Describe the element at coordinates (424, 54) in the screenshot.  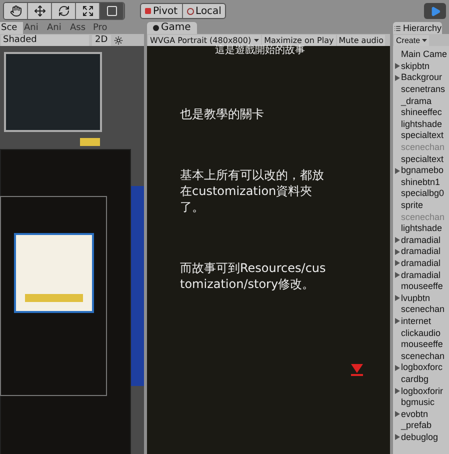
I see `hierarchy-item: Main Came` at that location.